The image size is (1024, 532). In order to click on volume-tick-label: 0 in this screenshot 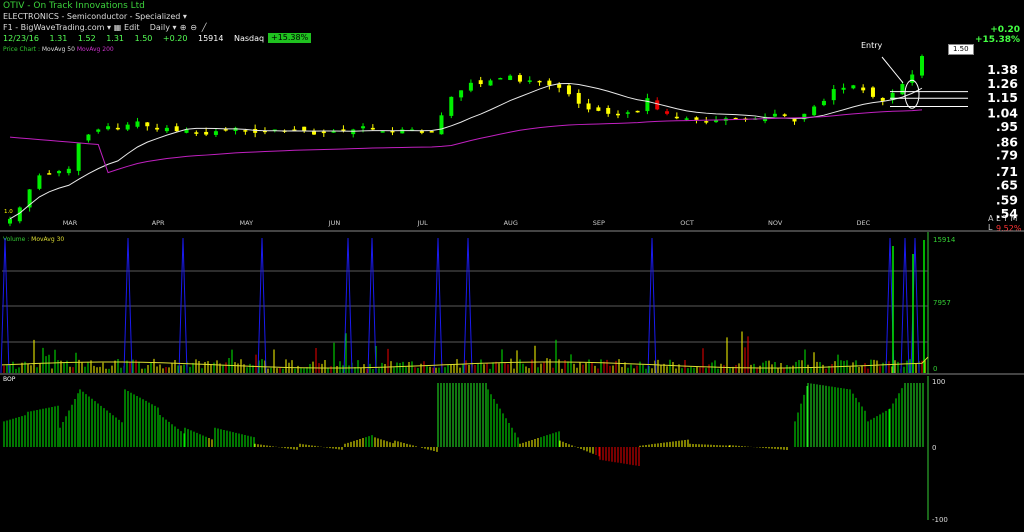, I will do `click(935, 369)`.